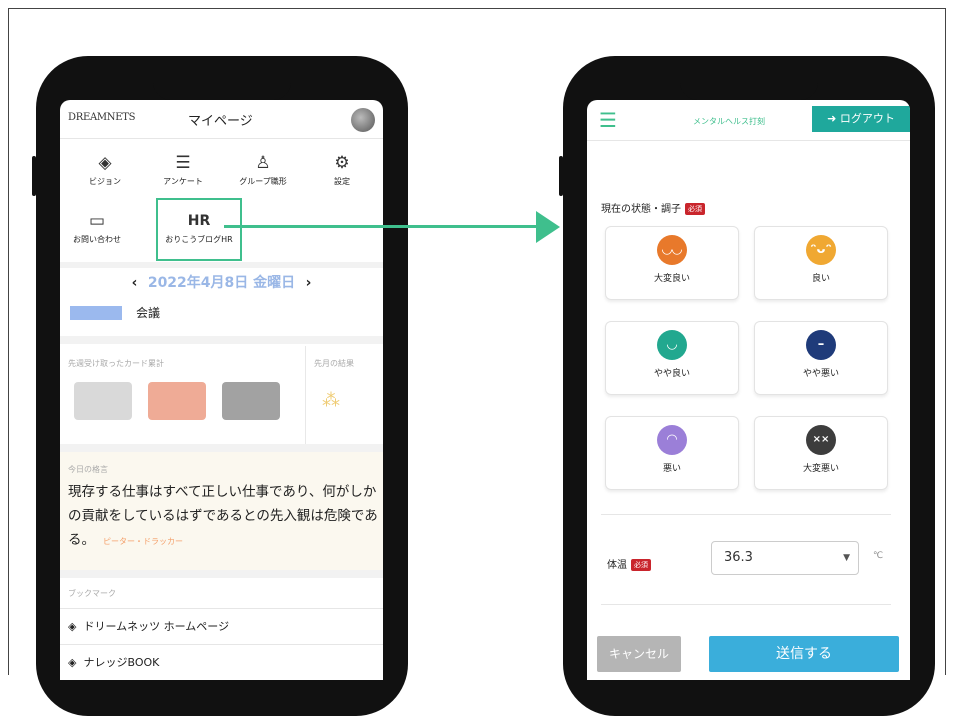 The image size is (955, 716). I want to click on arrow-head, so click(548, 227).